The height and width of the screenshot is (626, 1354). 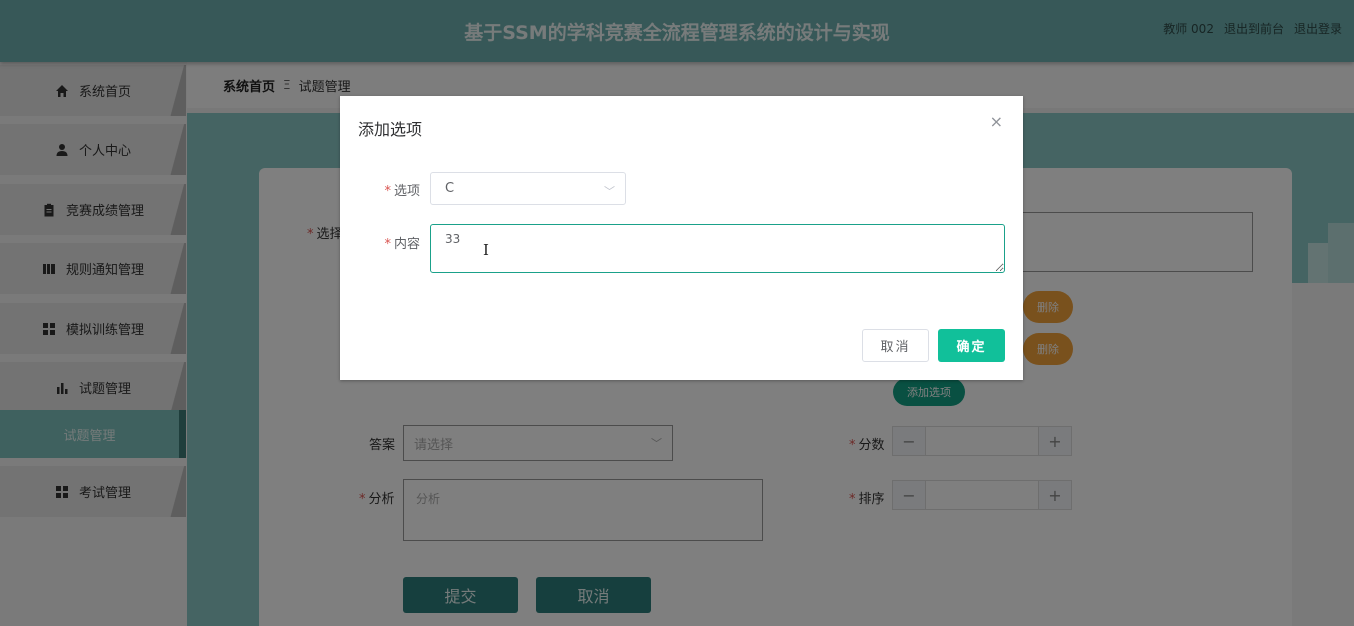 What do you see at coordinates (895, 345) in the screenshot?
I see `dialog-cancel-button: 取消` at bounding box center [895, 345].